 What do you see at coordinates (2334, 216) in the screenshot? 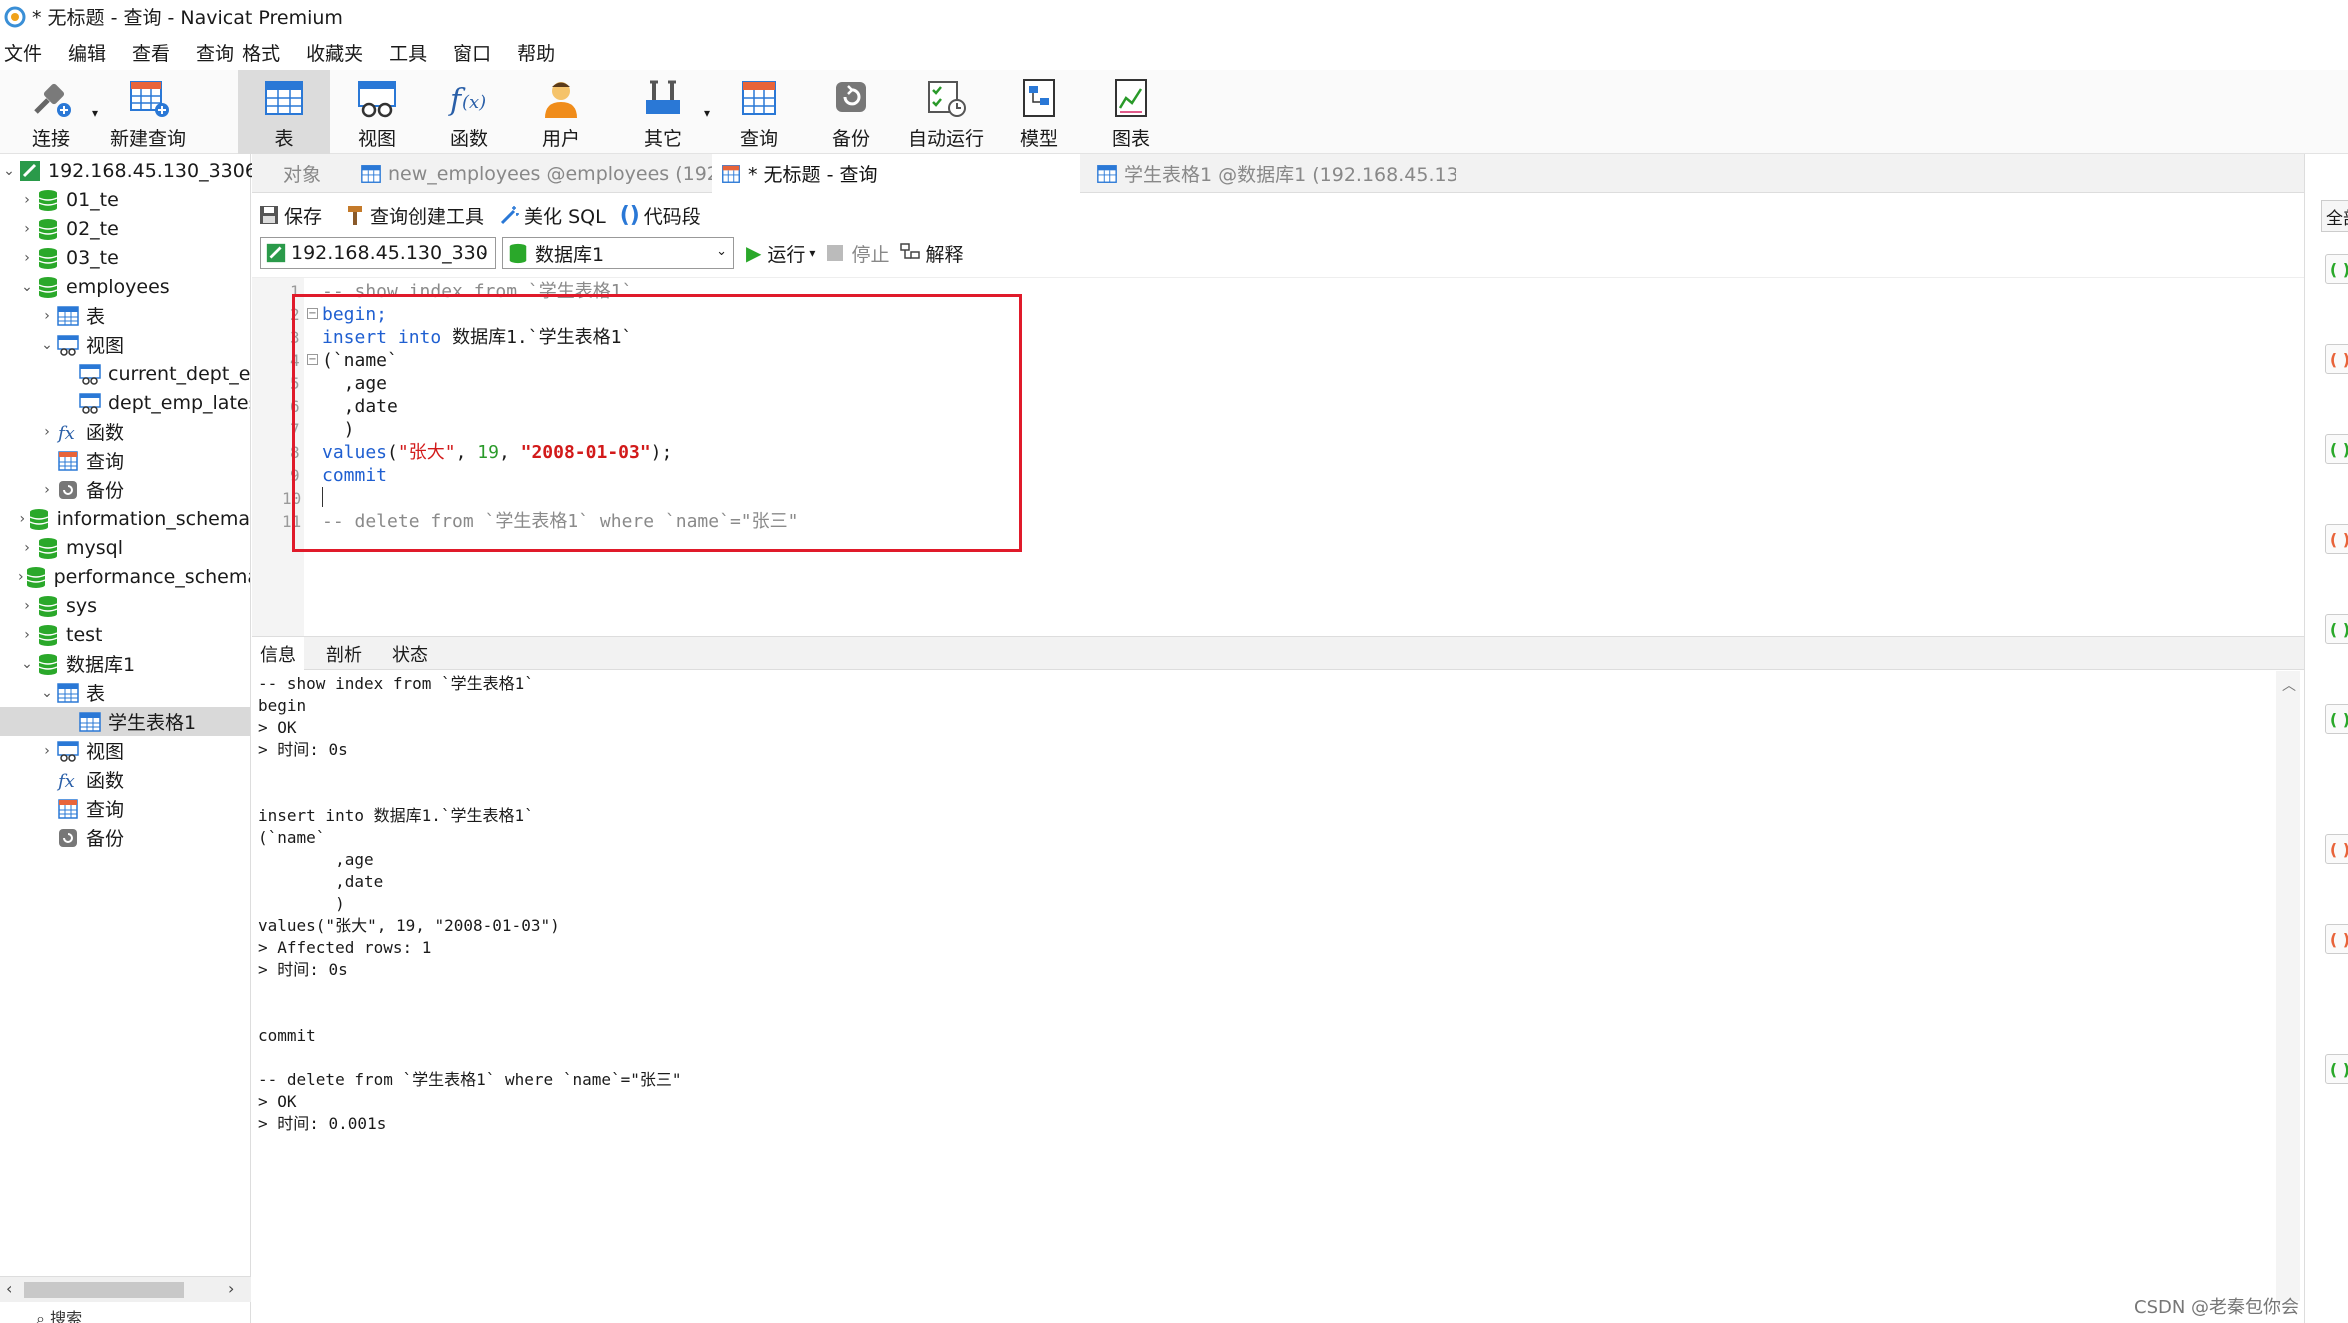
I see `snippet-filter: 全部` at bounding box center [2334, 216].